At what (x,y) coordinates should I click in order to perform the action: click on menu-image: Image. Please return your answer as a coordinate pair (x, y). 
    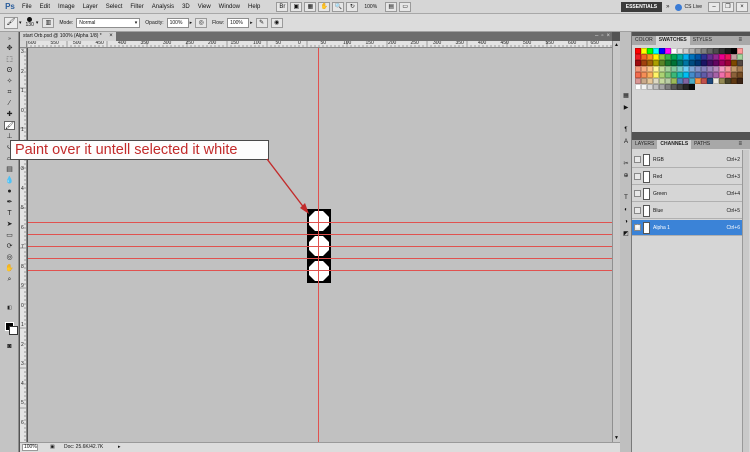
    Looking at the image, I should click on (66, 7).